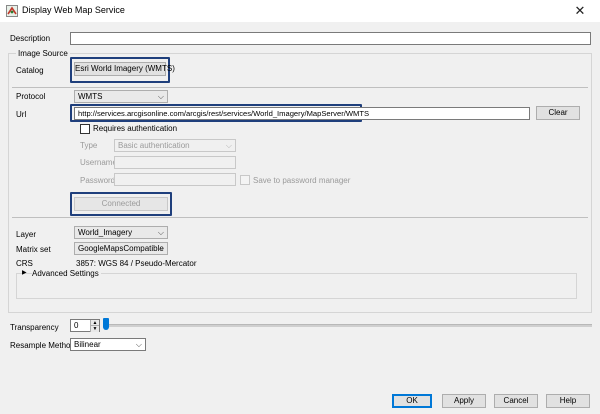 The width and height of the screenshot is (600, 414). I want to click on description-label: Description, so click(30, 38).